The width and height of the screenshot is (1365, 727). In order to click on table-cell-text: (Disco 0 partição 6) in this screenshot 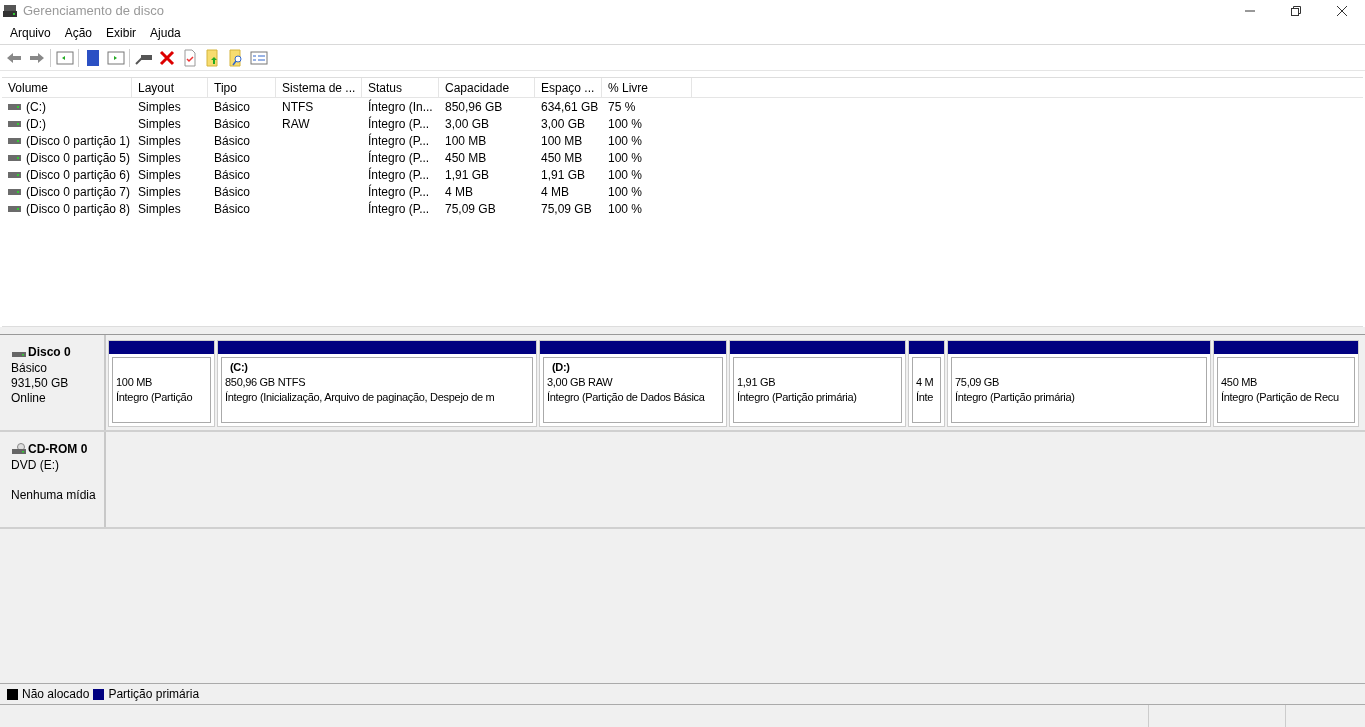, I will do `click(78, 175)`.